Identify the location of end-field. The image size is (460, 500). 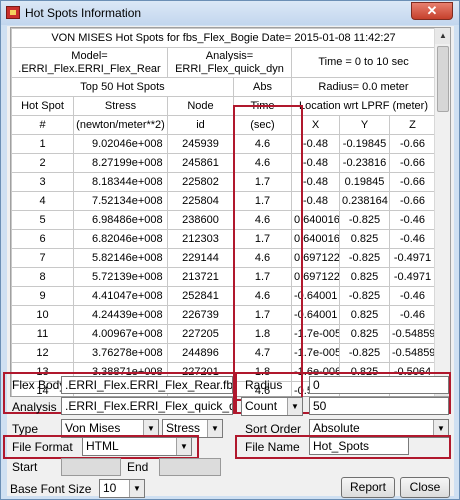
(190, 467).